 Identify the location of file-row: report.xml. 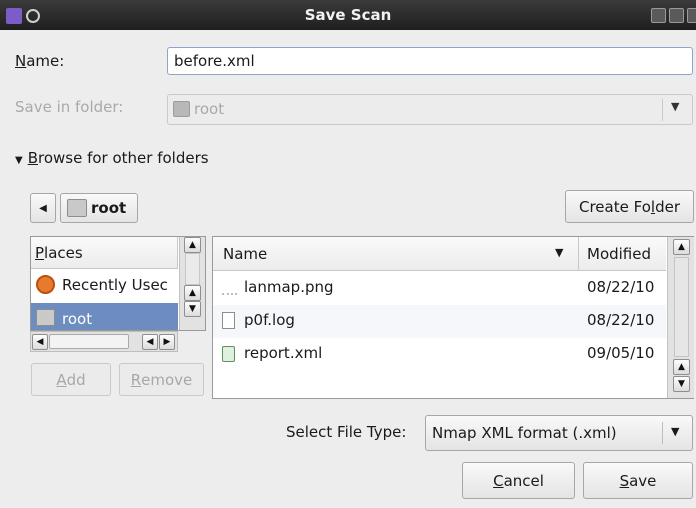
(396, 354).